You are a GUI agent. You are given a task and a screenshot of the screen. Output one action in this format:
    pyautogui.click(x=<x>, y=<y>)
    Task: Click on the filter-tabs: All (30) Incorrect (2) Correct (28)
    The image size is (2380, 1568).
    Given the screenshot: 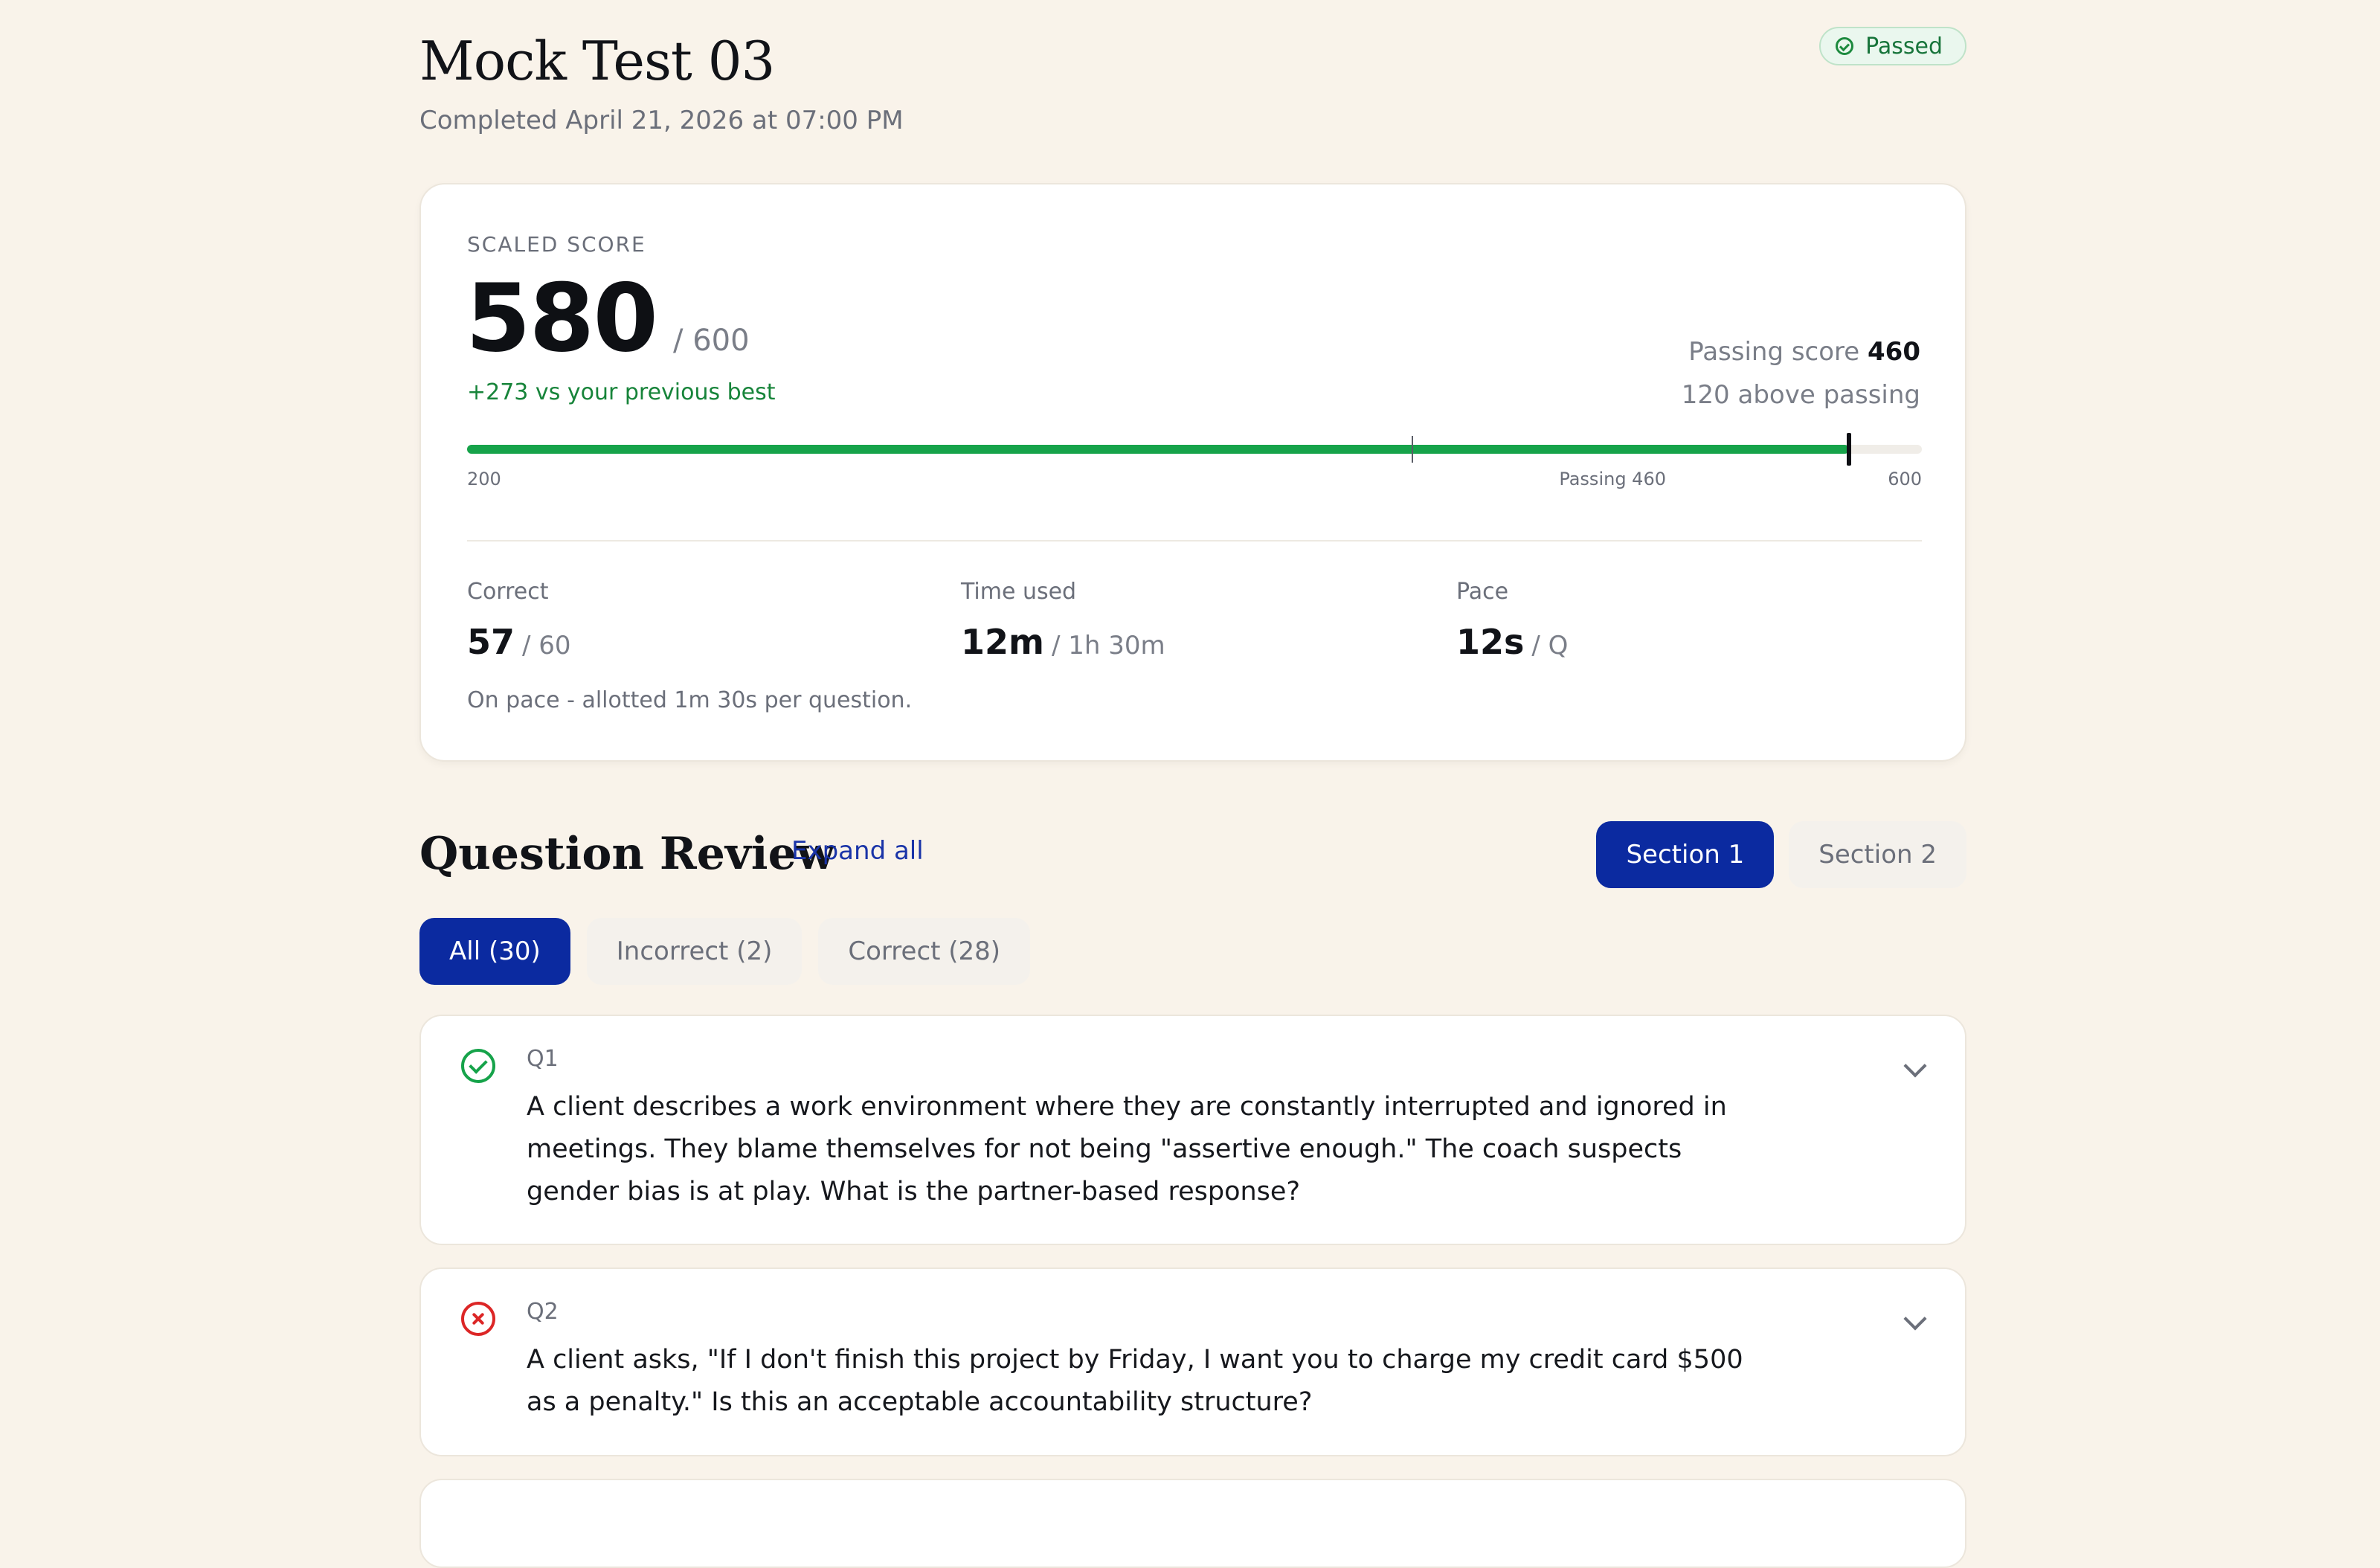 What is the action you would take?
    pyautogui.click(x=725, y=951)
    